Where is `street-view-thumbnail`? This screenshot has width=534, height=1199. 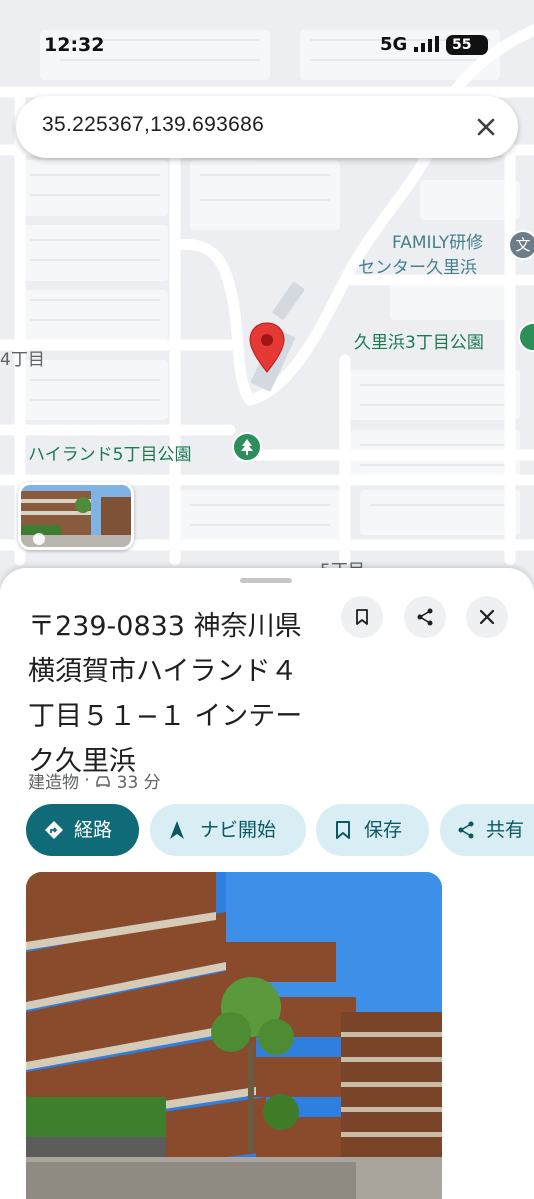 street-view-thumbnail is located at coordinates (76, 516).